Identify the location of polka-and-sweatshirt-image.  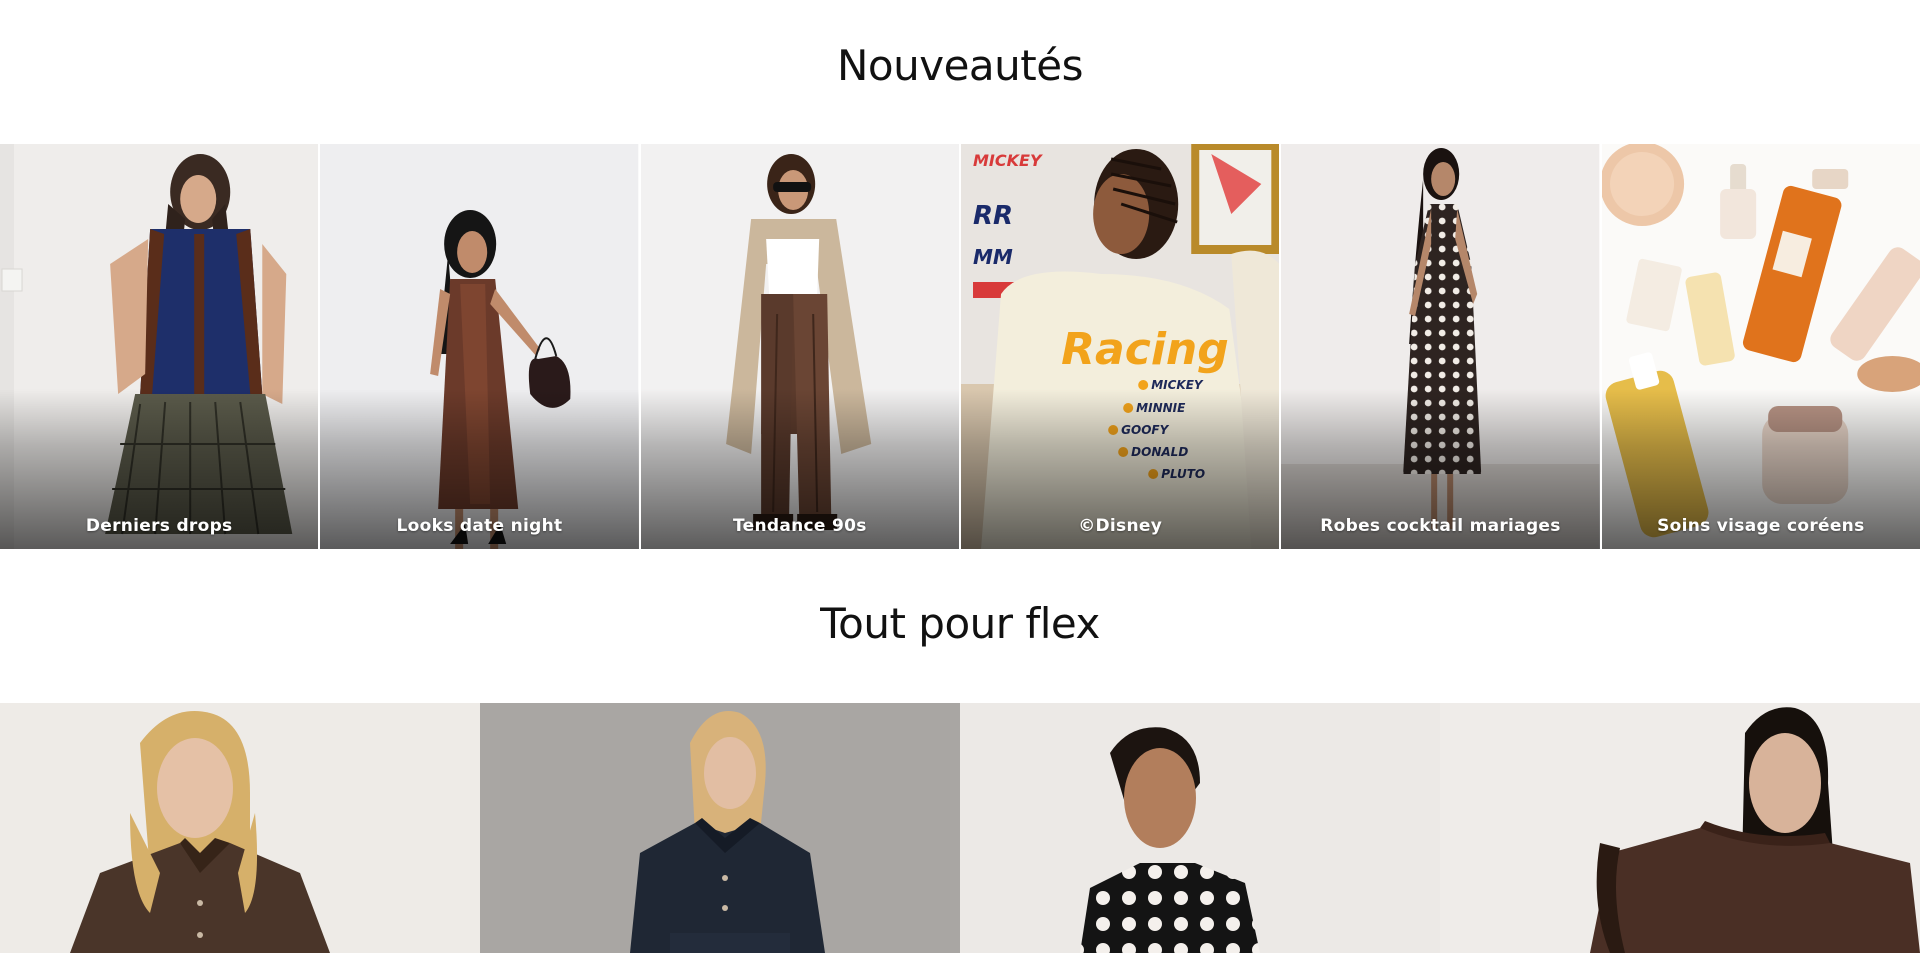
(1440, 828).